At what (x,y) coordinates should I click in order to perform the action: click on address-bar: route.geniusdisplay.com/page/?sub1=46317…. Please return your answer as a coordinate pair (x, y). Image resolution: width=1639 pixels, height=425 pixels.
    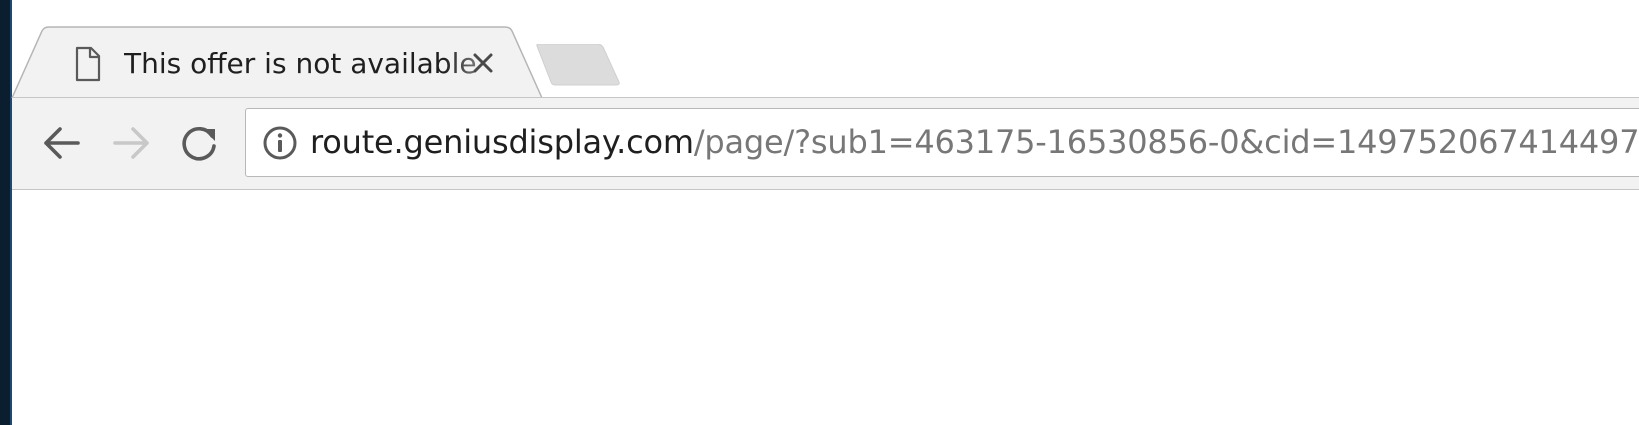
    Looking at the image, I should click on (942, 142).